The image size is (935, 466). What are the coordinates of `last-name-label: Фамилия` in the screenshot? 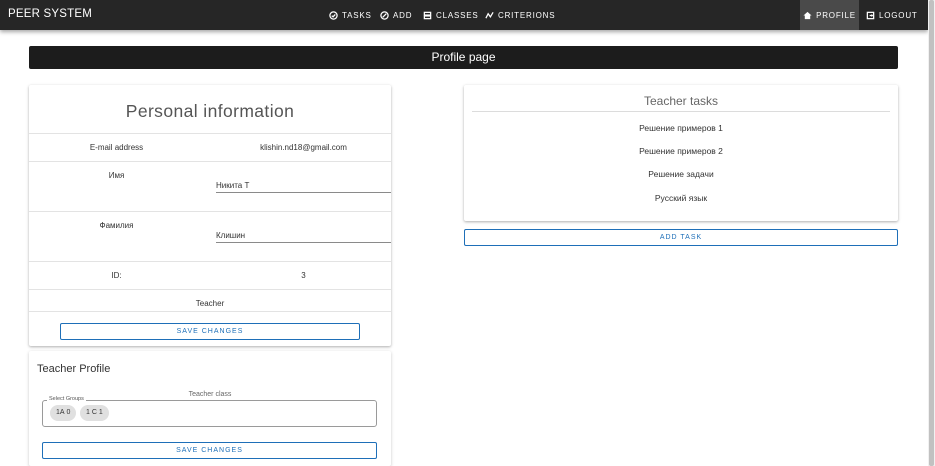 It's located at (116, 225).